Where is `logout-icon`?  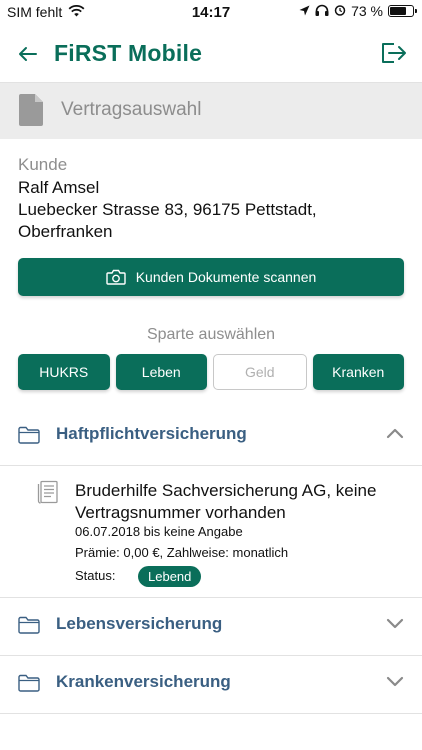 logout-icon is located at coordinates (394, 53).